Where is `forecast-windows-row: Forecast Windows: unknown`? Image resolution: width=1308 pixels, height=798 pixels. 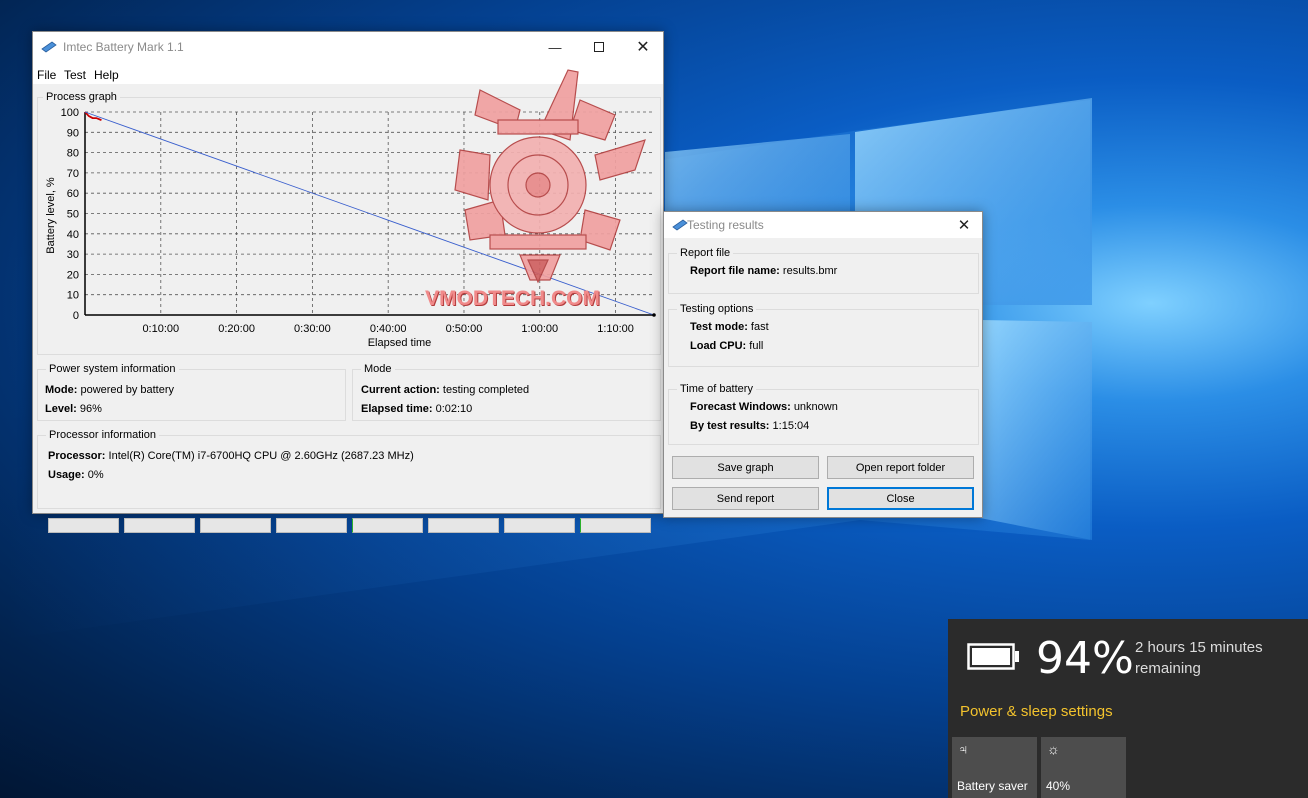
forecast-windows-row: Forecast Windows: unknown is located at coordinates (764, 407).